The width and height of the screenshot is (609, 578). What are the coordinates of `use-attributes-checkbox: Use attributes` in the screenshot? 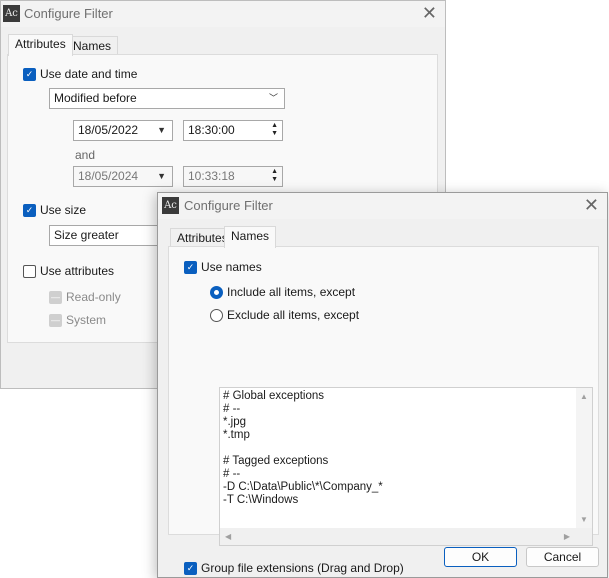 It's located at (68, 271).